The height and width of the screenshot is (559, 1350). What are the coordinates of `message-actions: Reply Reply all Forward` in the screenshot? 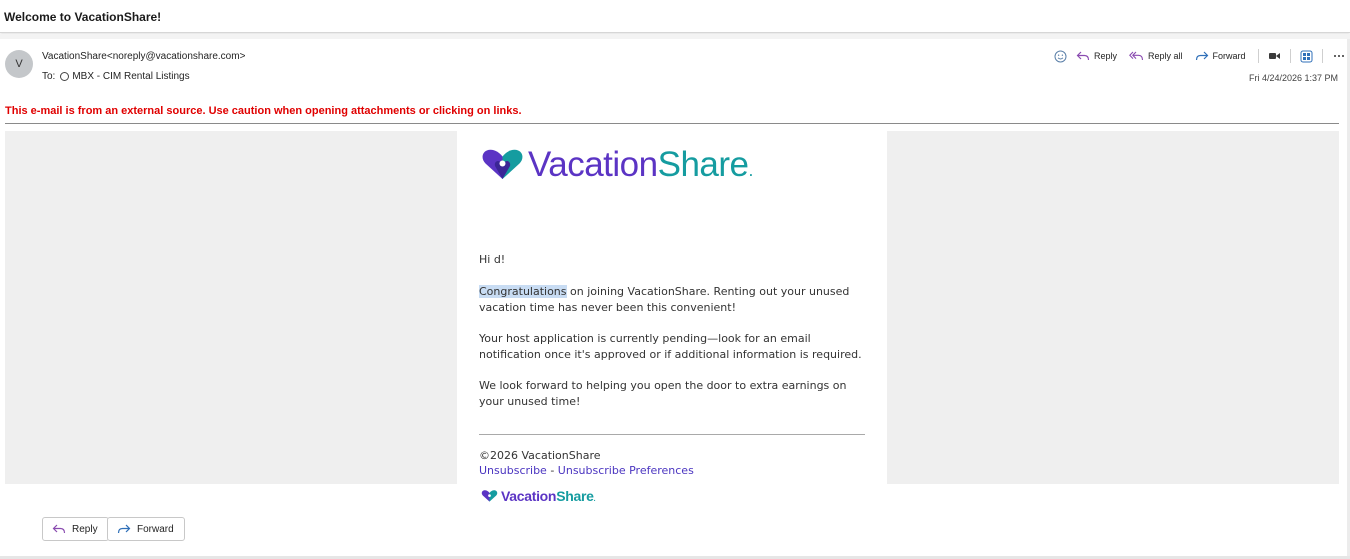 It's located at (1199, 56).